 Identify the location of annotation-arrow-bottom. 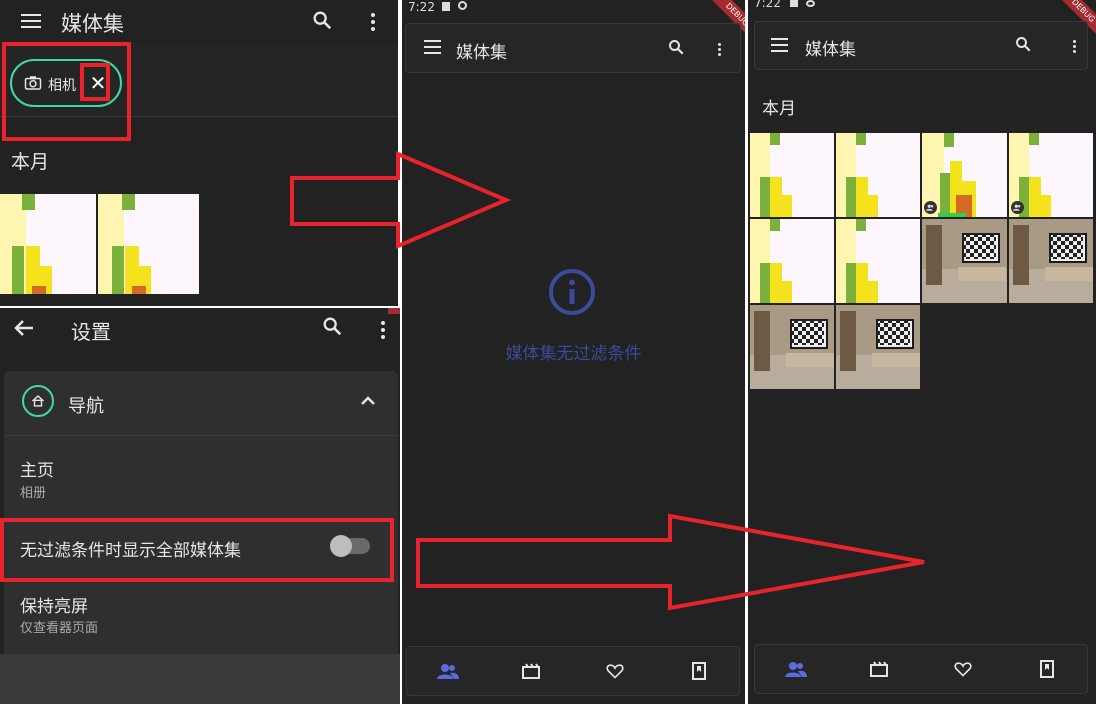
(670, 562).